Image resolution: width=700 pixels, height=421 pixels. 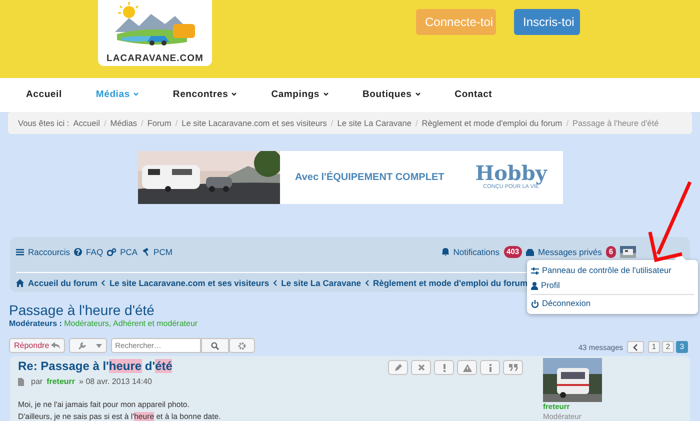 I want to click on nav-menu-item: Accueil, so click(x=44, y=95).